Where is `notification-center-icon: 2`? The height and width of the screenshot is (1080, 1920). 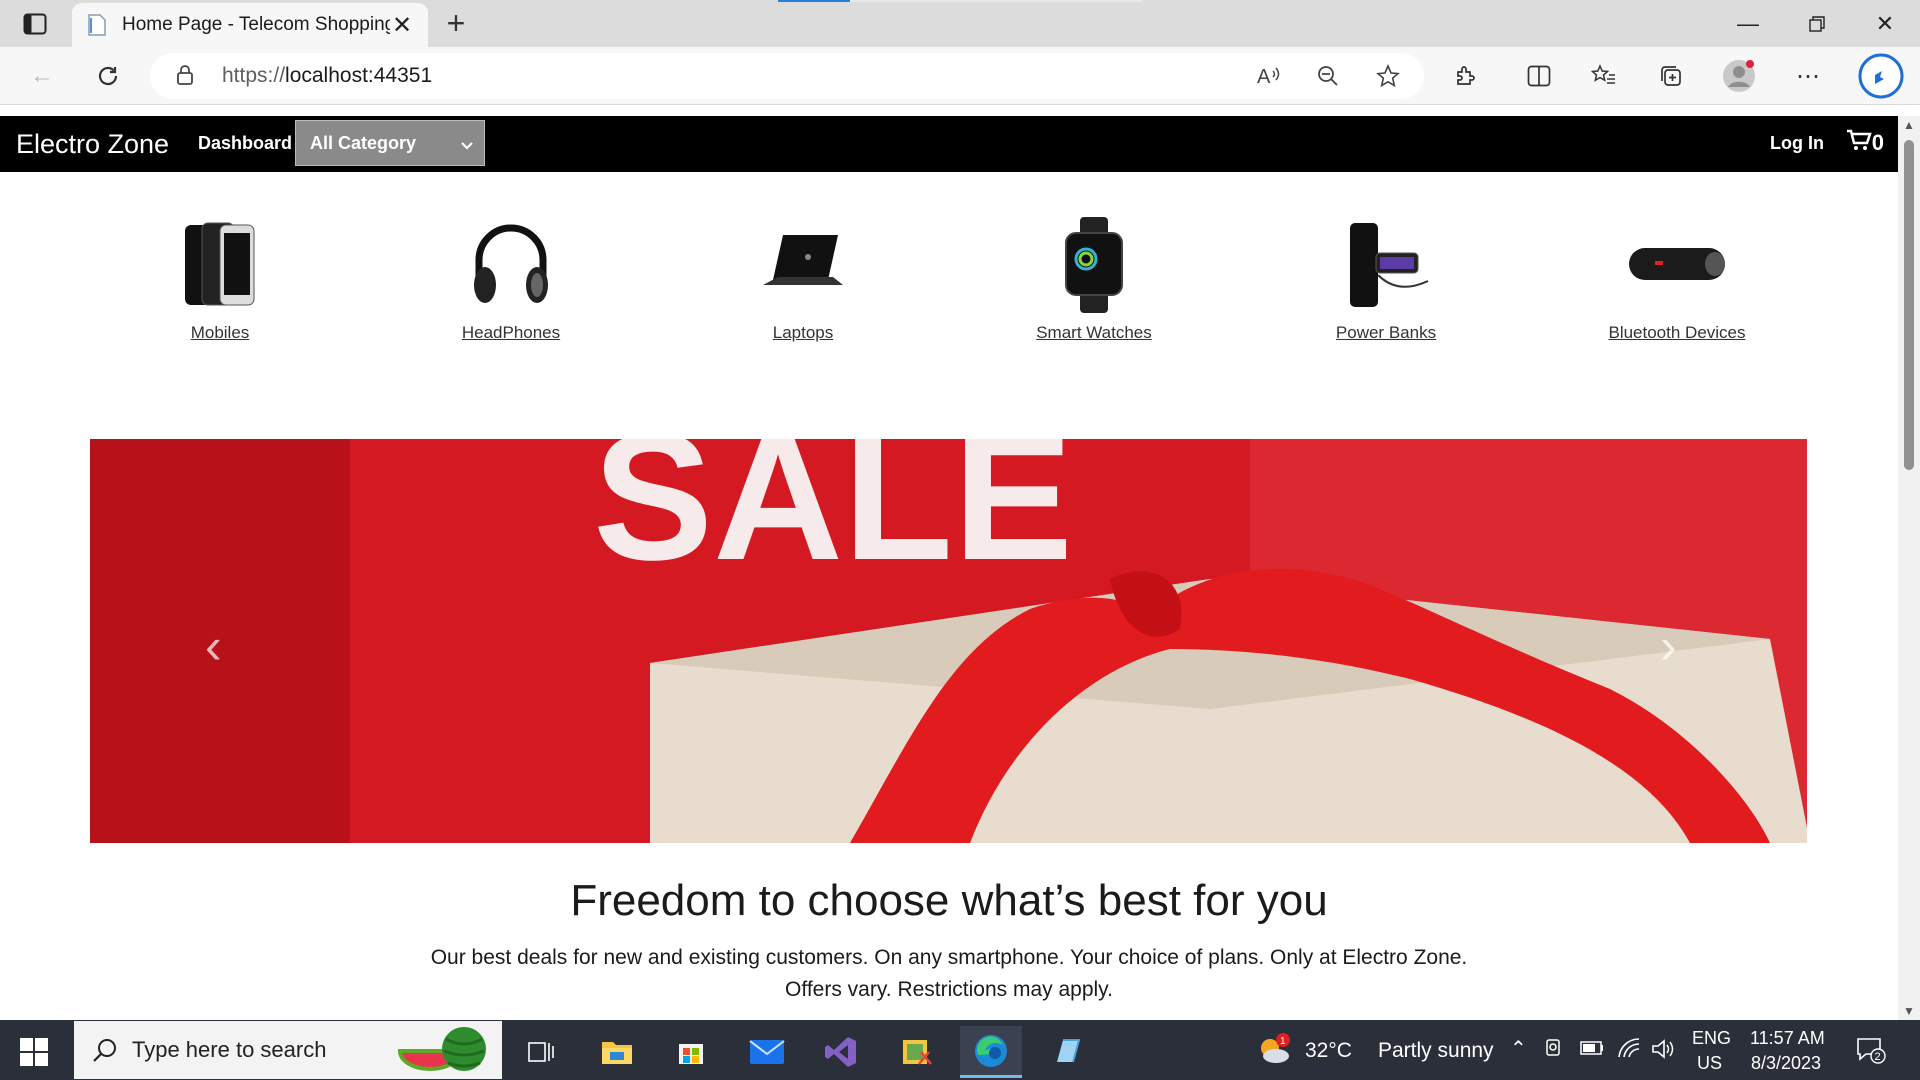
notification-center-icon: 2 is located at coordinates (1871, 1052).